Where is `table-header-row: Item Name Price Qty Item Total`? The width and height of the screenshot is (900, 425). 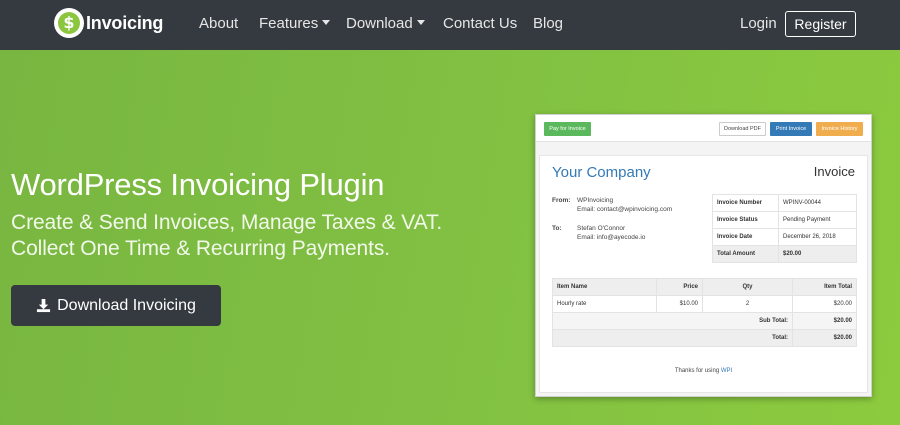 table-header-row: Item Name Price Qty Item Total is located at coordinates (704, 287).